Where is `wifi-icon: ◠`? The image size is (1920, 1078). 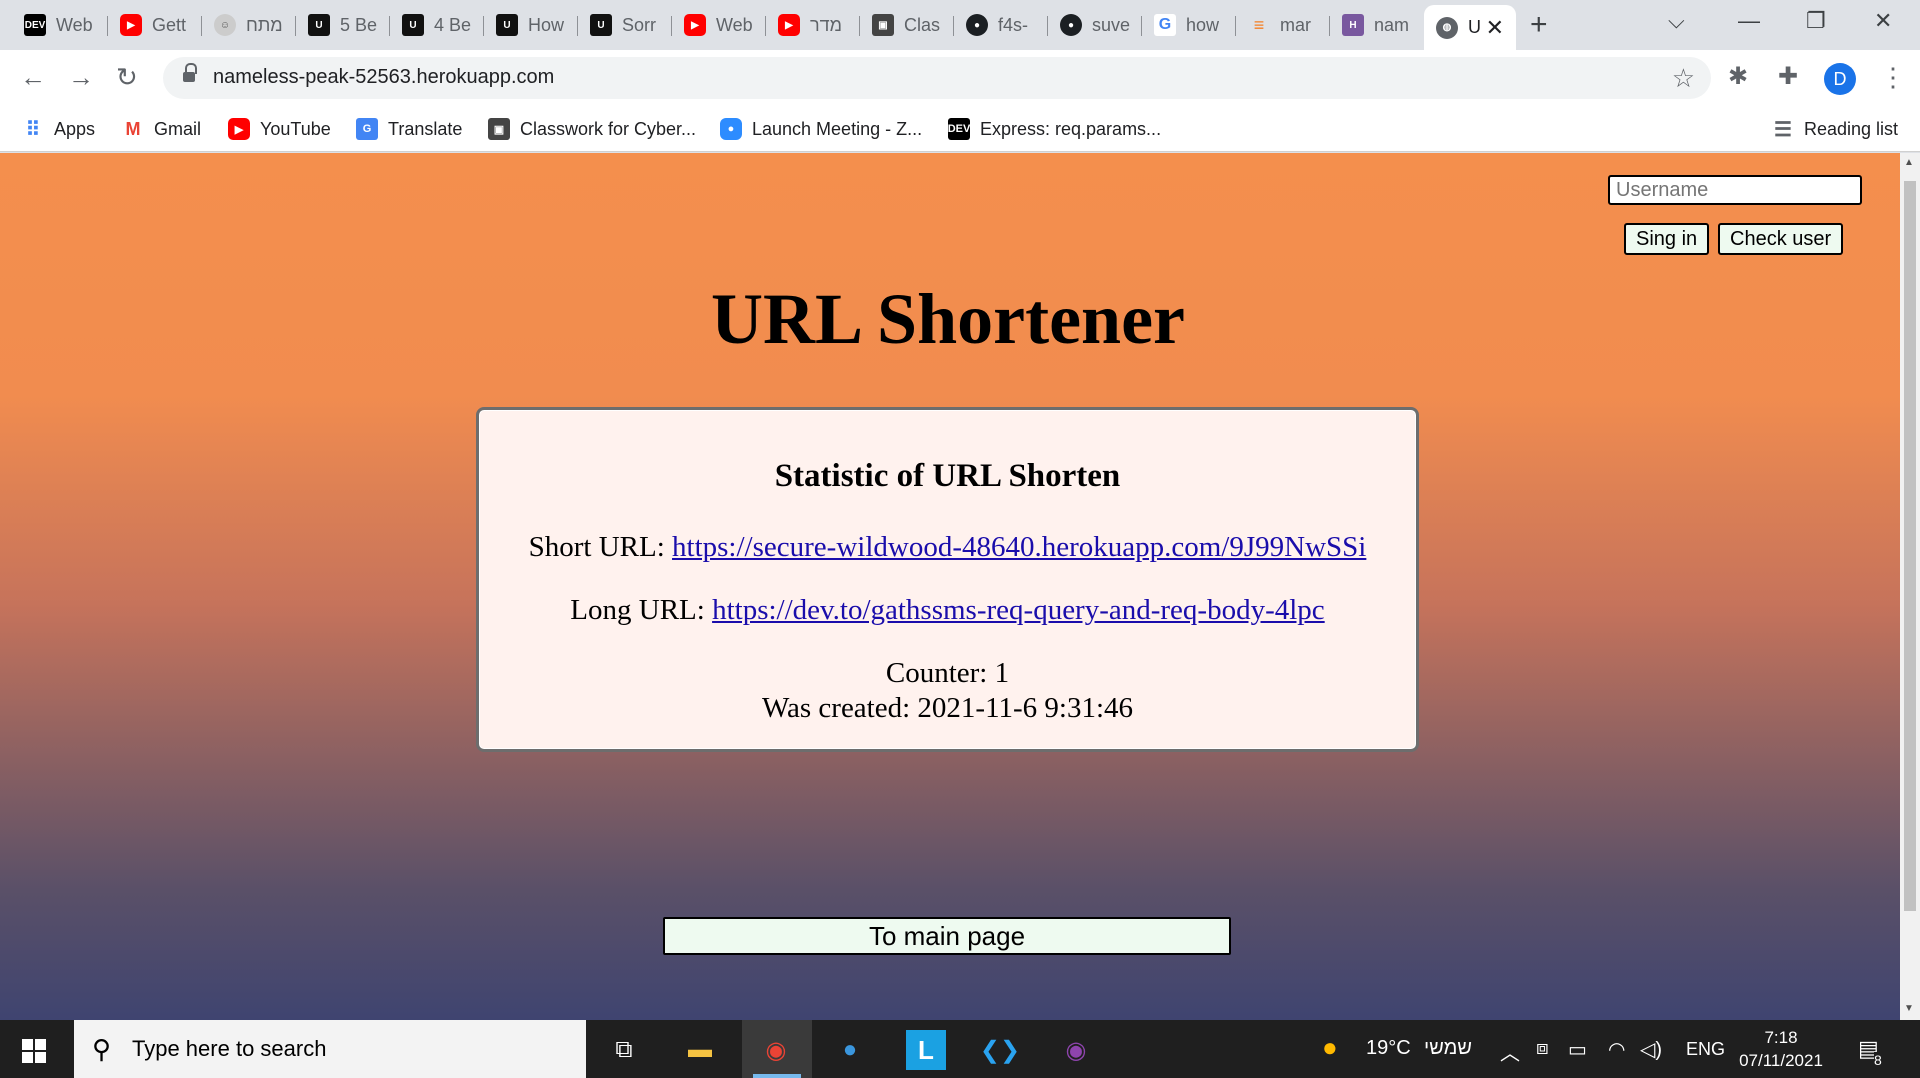 wifi-icon: ◠ is located at coordinates (1616, 1049).